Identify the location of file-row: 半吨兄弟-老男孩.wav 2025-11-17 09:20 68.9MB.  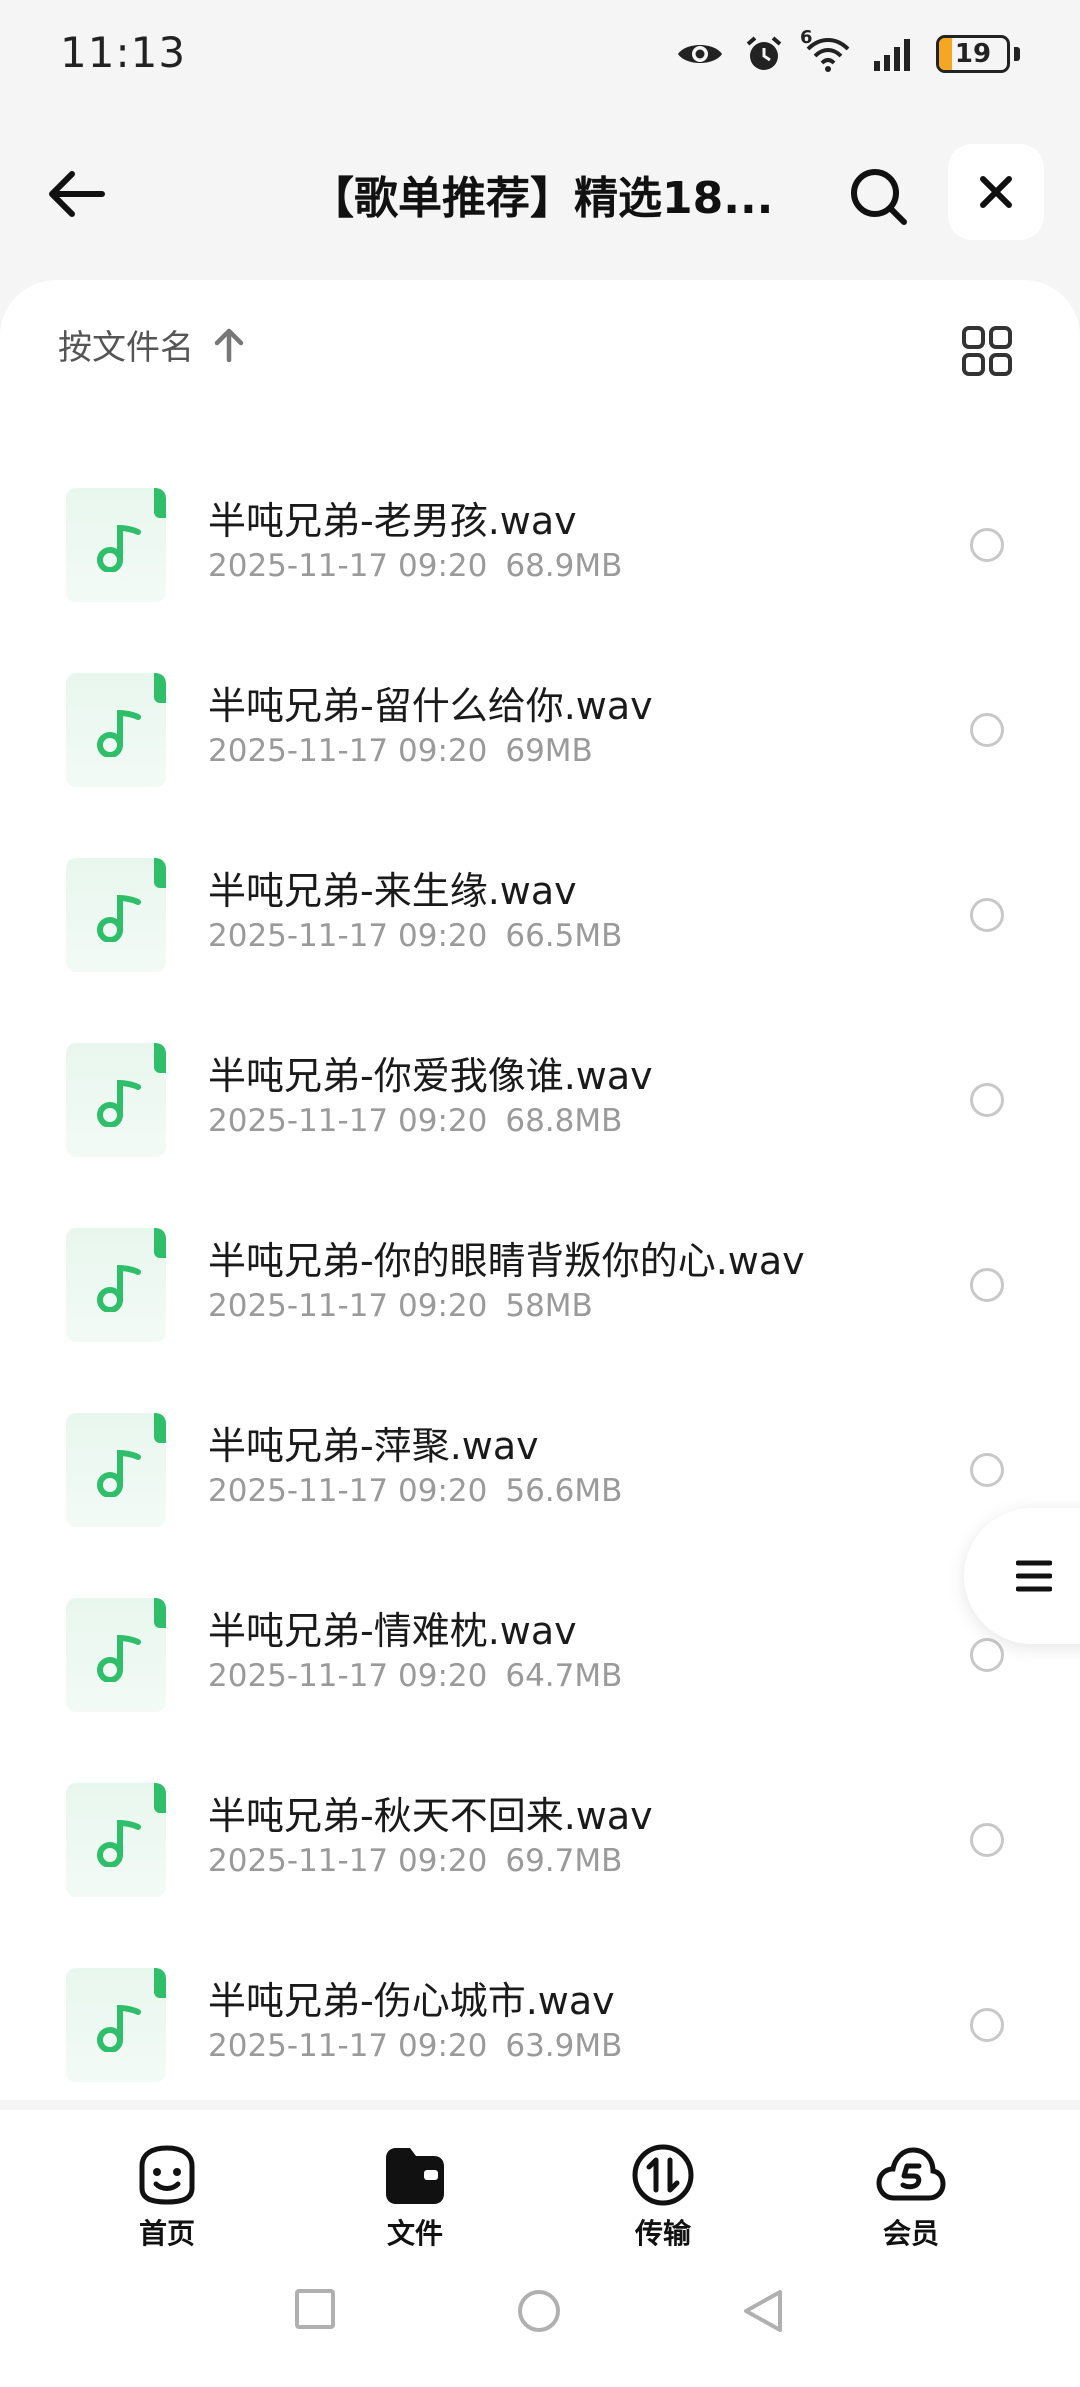
(540, 544).